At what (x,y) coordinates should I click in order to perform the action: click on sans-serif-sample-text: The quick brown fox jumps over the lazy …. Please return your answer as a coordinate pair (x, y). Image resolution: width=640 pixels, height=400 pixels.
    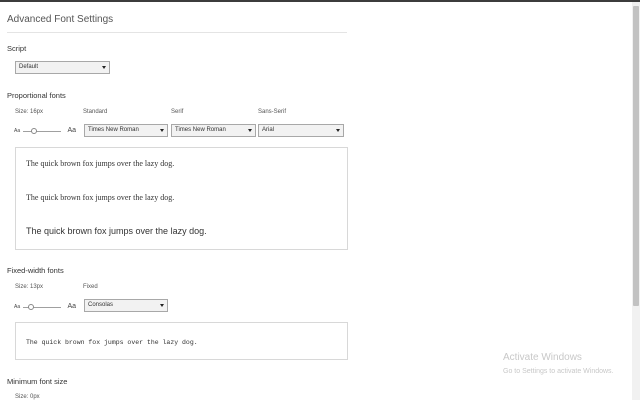
    Looking at the image, I should click on (116, 231).